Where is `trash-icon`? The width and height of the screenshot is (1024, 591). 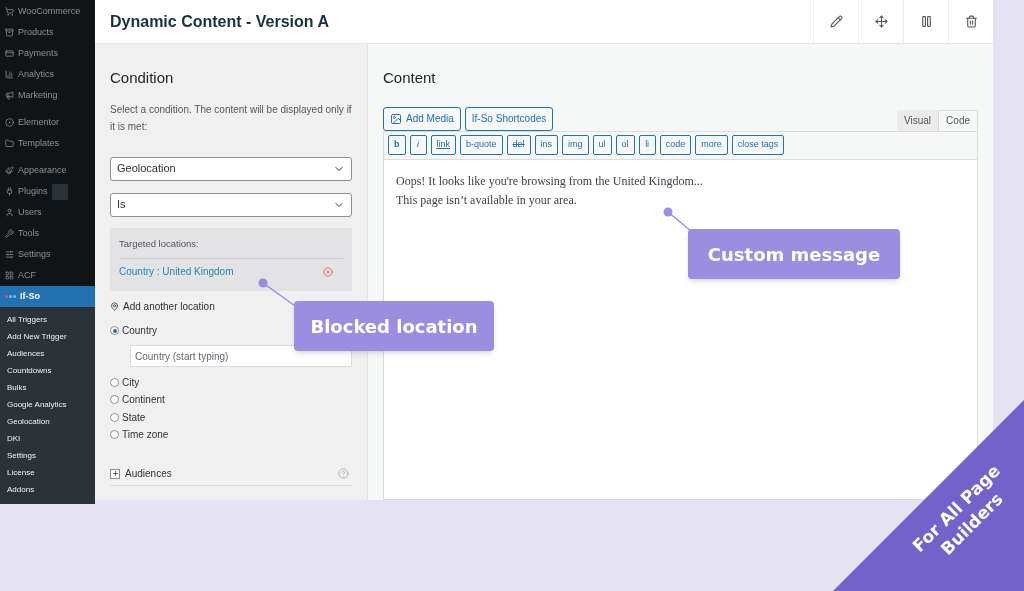 trash-icon is located at coordinates (971, 21).